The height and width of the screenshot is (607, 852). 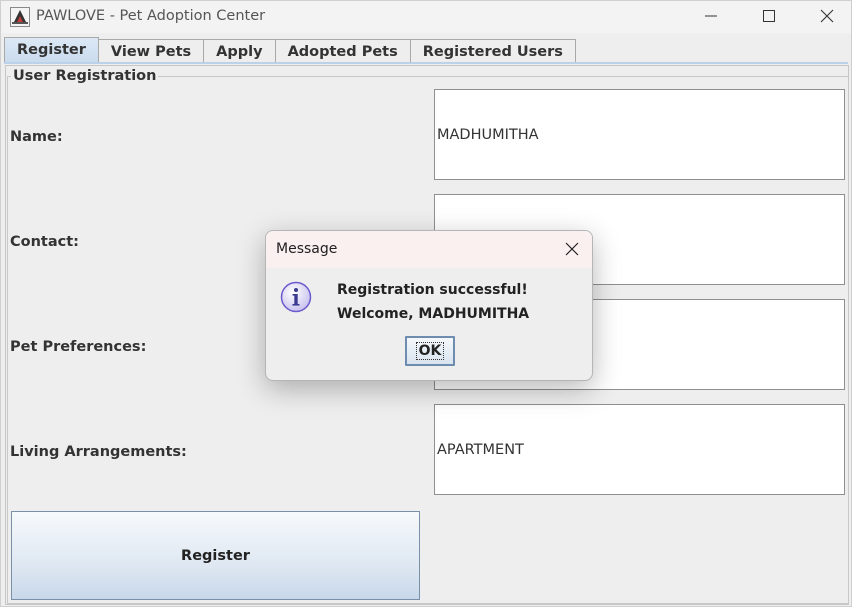 I want to click on name-field: MADHUMITHA, so click(x=639, y=134).